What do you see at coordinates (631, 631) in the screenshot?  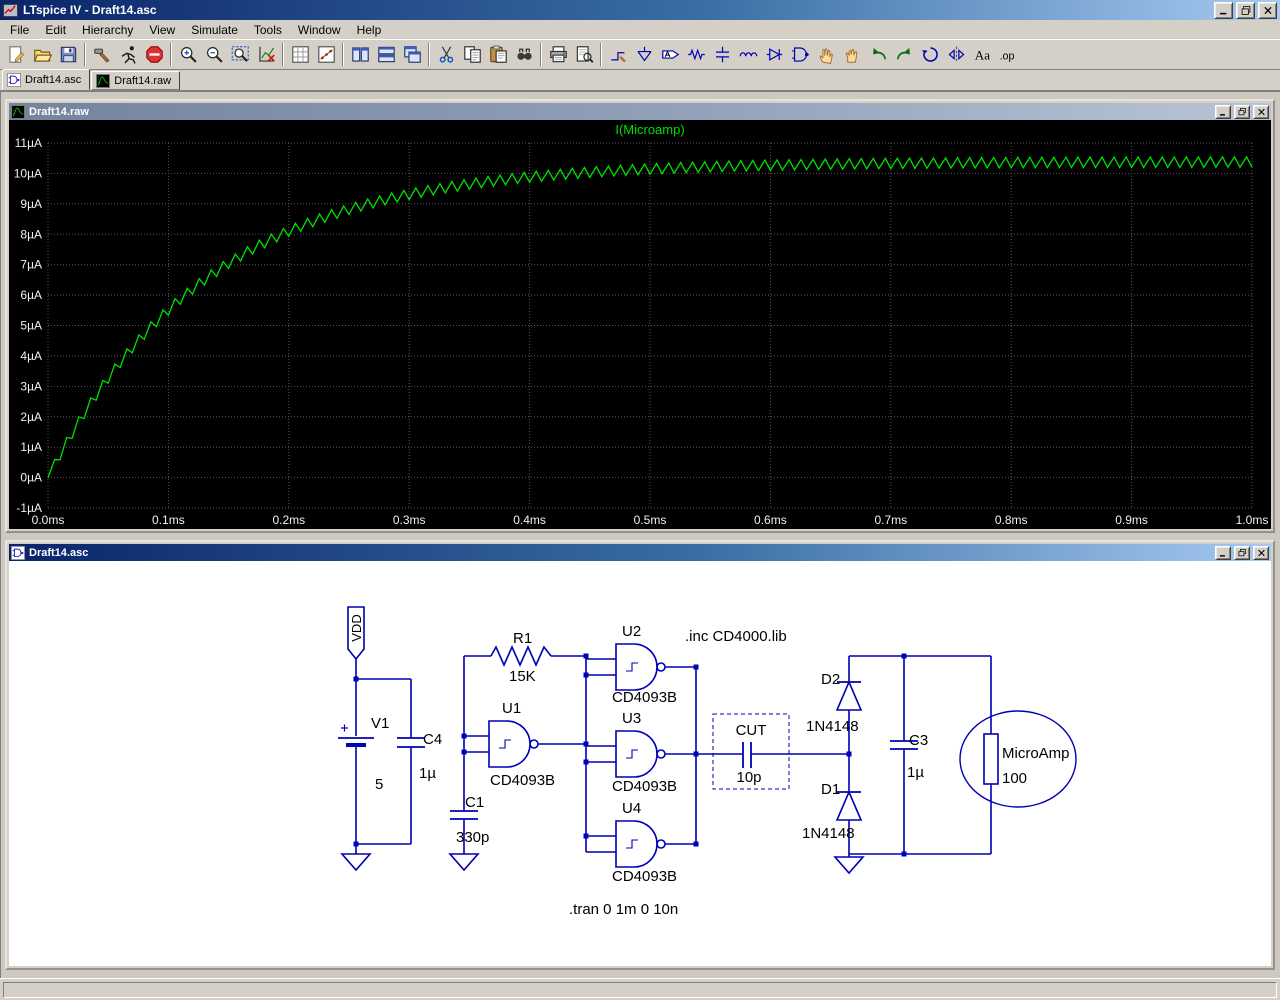 I see `component-label: U2` at bounding box center [631, 631].